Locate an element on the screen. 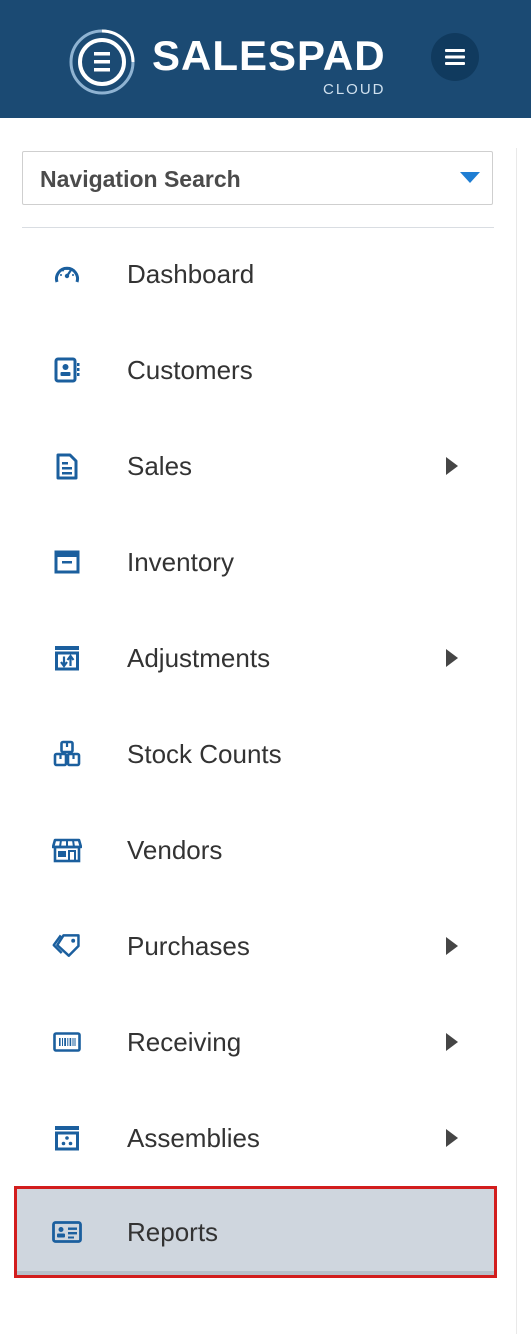 The height and width of the screenshot is (1334, 531). sidebar-item-label: Assemblies is located at coordinates (193, 1138).